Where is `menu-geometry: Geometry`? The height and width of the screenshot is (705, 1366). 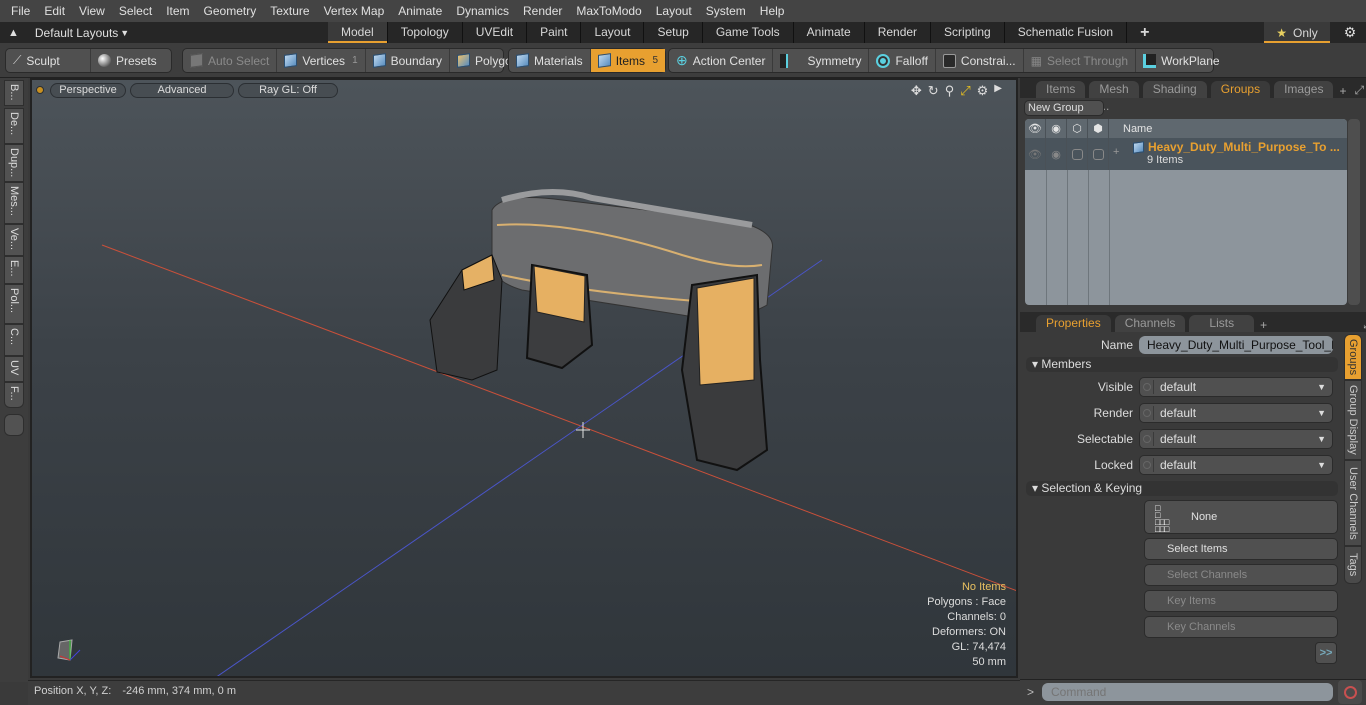 menu-geometry: Geometry is located at coordinates (230, 11).